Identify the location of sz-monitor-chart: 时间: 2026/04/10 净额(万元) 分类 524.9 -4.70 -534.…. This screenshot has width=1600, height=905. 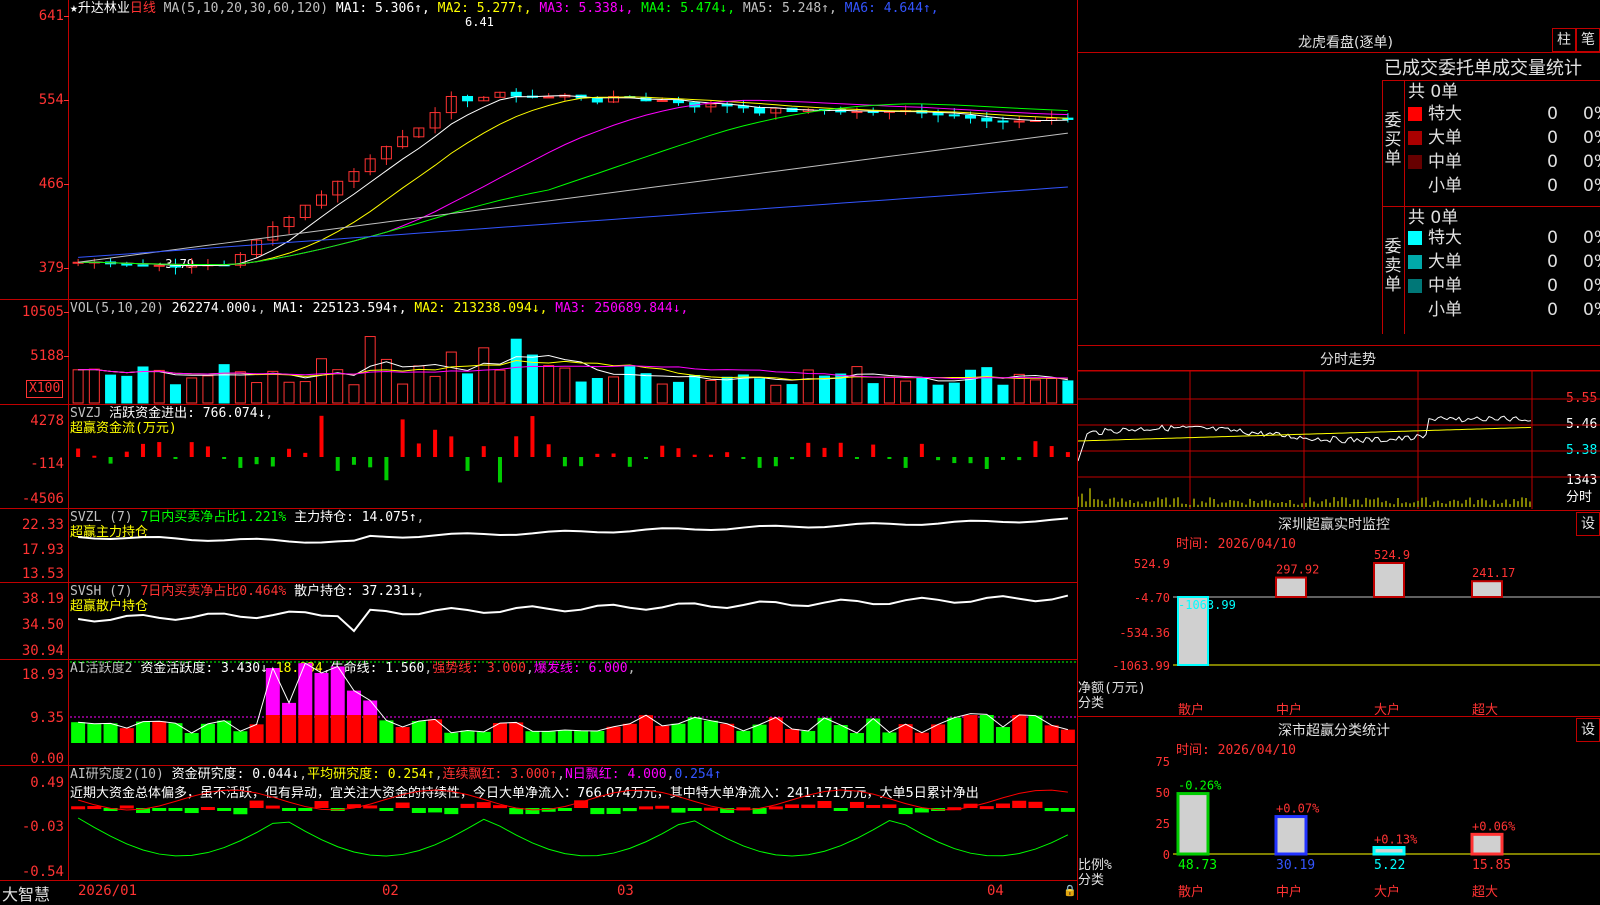
(1339, 625).